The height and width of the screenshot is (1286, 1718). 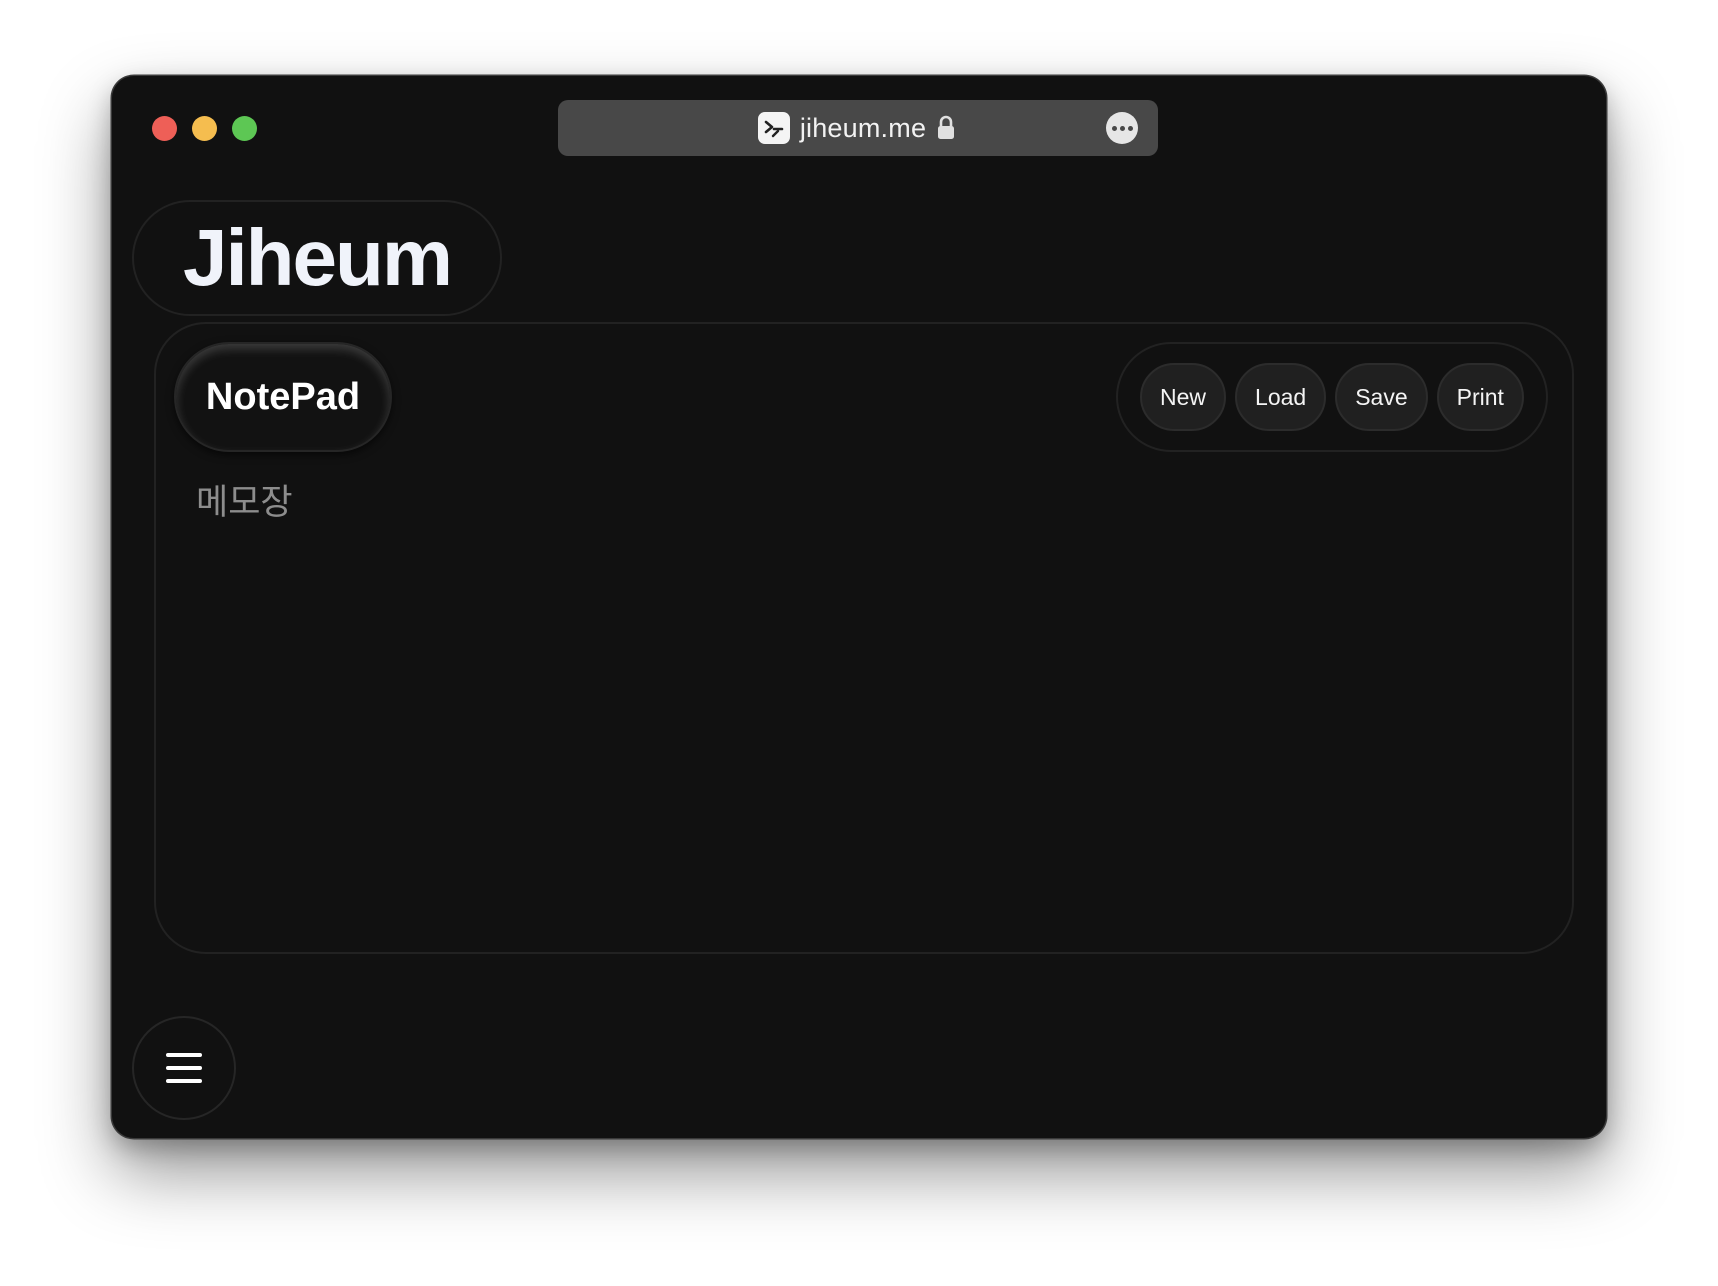 I want to click on site-logo: Jiheum, so click(x=317, y=258).